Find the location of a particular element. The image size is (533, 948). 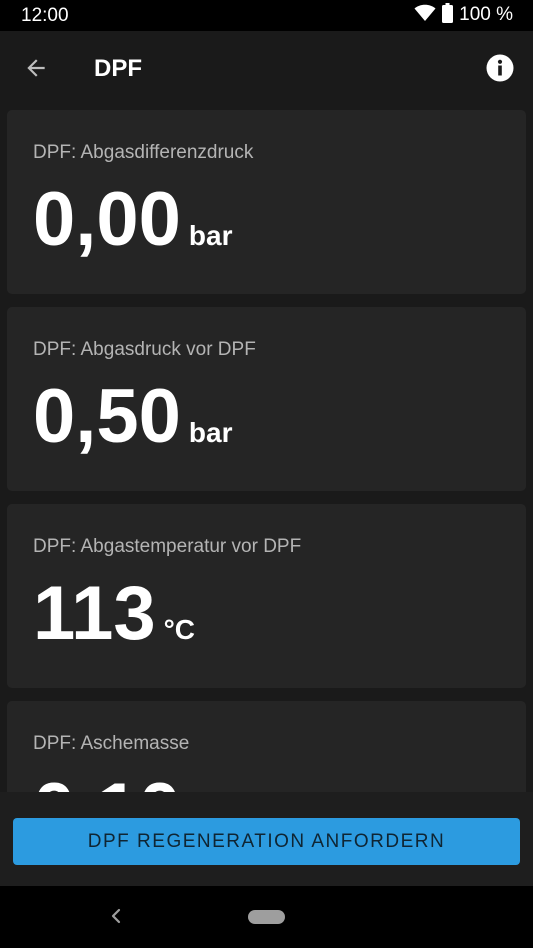

status-bar: 12:00 100 % is located at coordinates (266, 15).